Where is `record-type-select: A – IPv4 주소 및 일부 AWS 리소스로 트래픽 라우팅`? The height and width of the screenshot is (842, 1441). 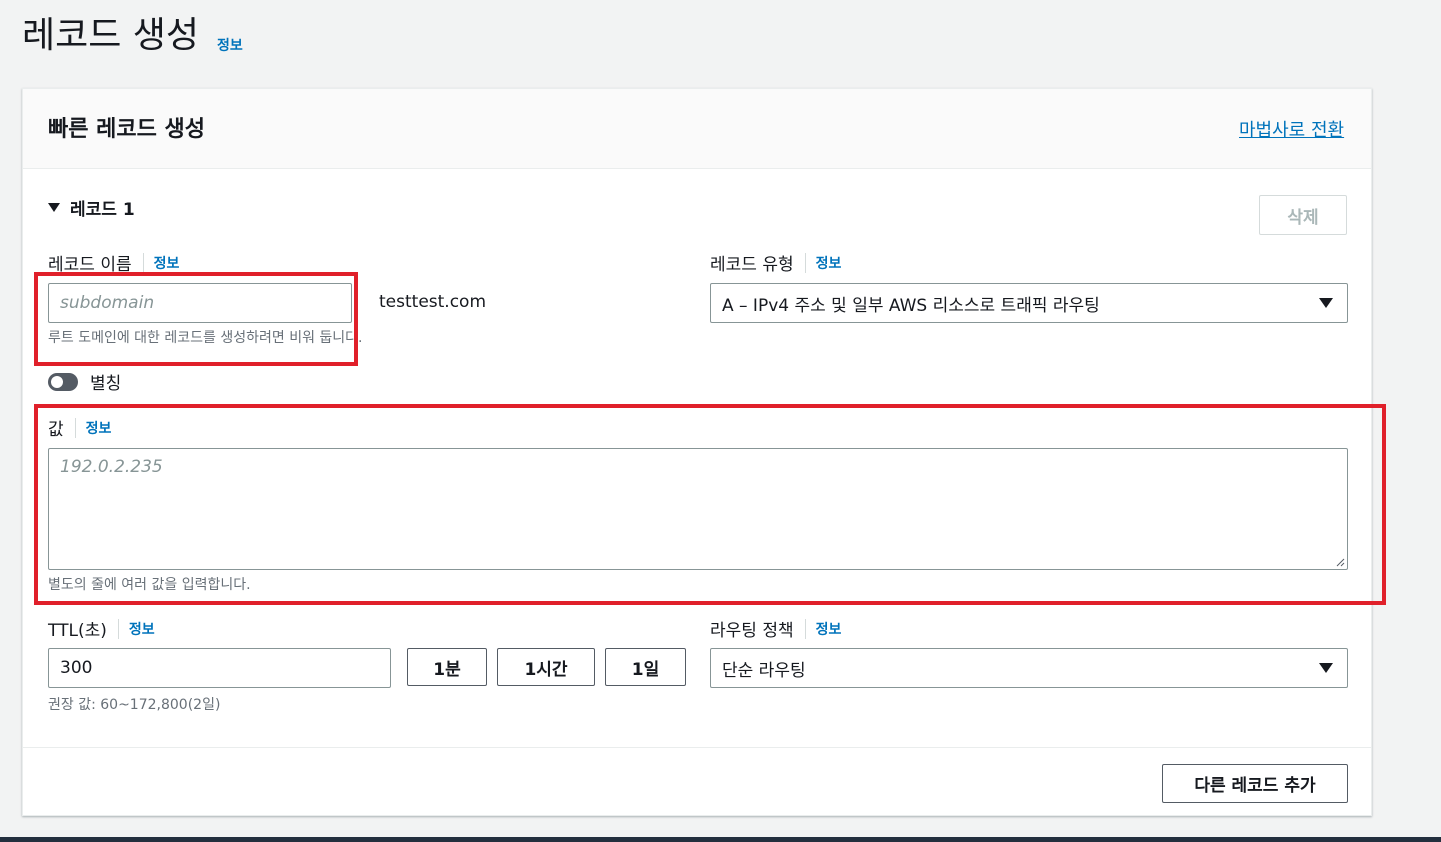 record-type-select: A – IPv4 주소 및 일부 AWS 리소스로 트래픽 라우팅 is located at coordinates (1029, 303).